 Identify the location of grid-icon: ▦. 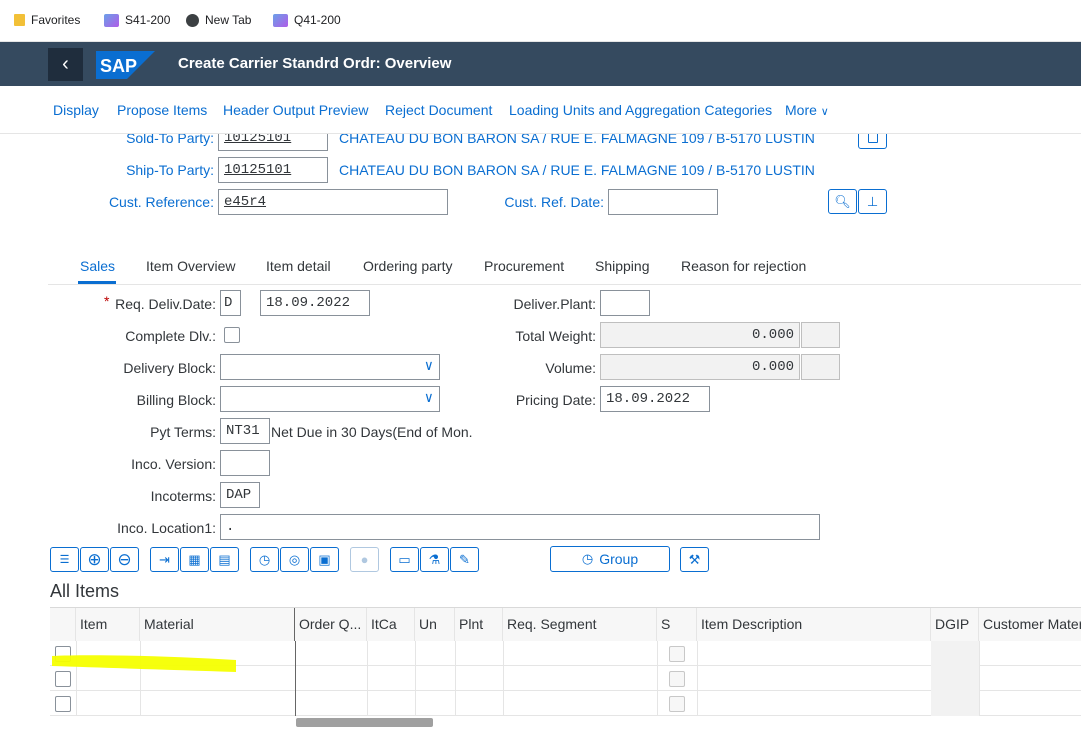
(194, 559).